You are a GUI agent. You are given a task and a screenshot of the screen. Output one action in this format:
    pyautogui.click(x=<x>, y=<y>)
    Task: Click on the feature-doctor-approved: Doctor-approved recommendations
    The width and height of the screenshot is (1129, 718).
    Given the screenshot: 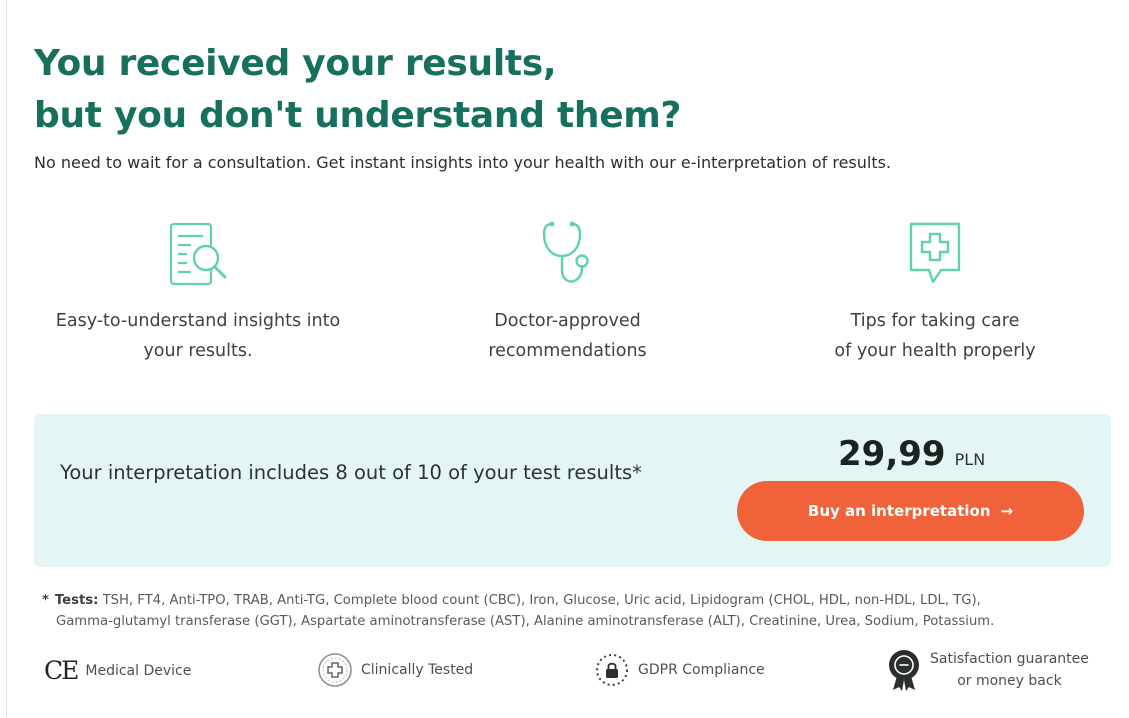 What is the action you would take?
    pyautogui.click(x=567, y=292)
    